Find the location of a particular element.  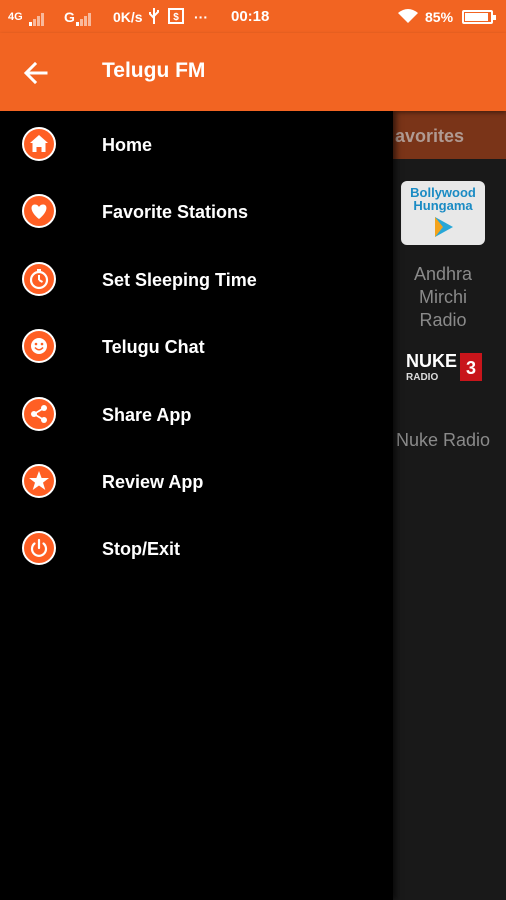

wifi-icon is located at coordinates (408, 18).